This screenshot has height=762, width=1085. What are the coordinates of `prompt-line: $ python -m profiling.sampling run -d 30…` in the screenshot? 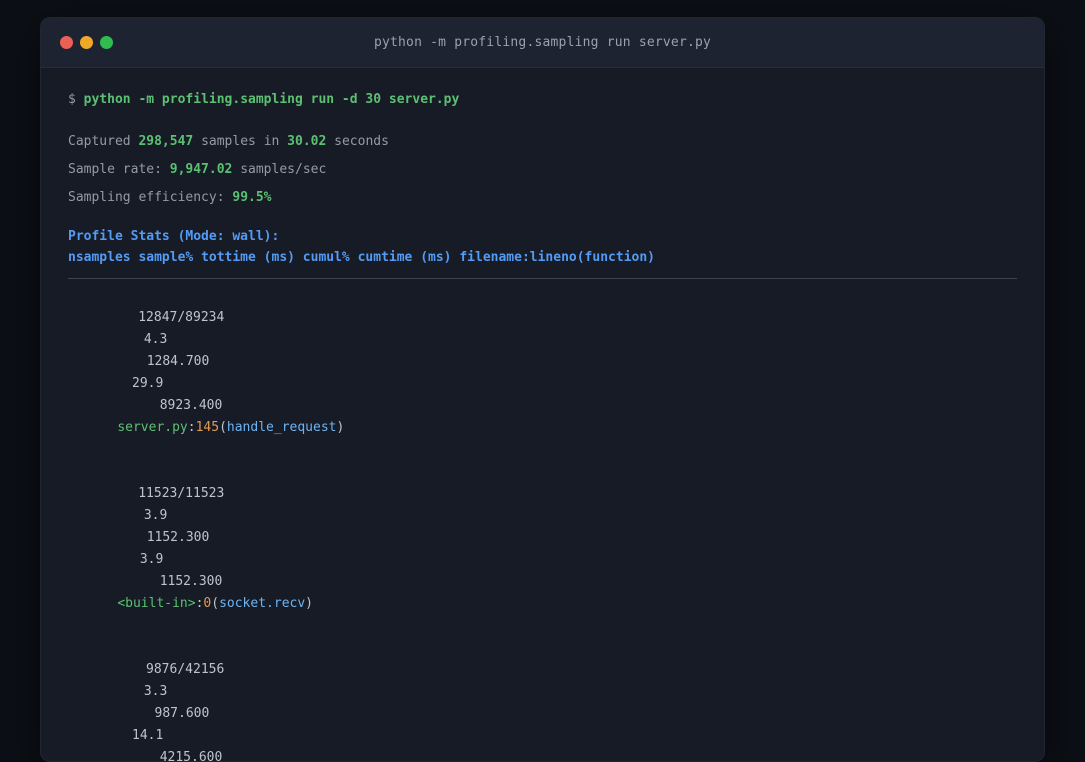 It's located at (264, 99).